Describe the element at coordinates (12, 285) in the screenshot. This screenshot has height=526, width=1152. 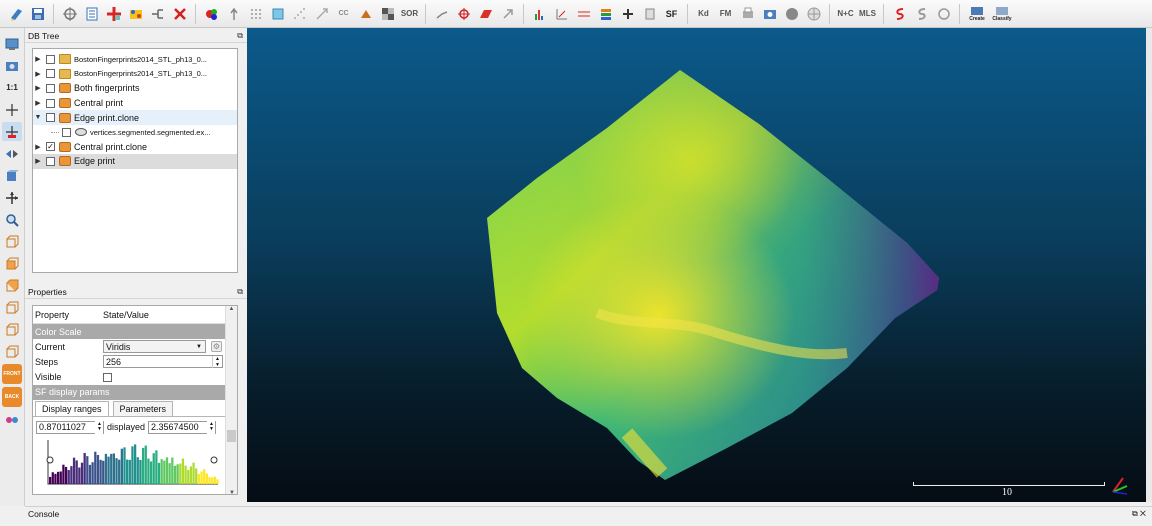
I see `left-view-icon` at that location.